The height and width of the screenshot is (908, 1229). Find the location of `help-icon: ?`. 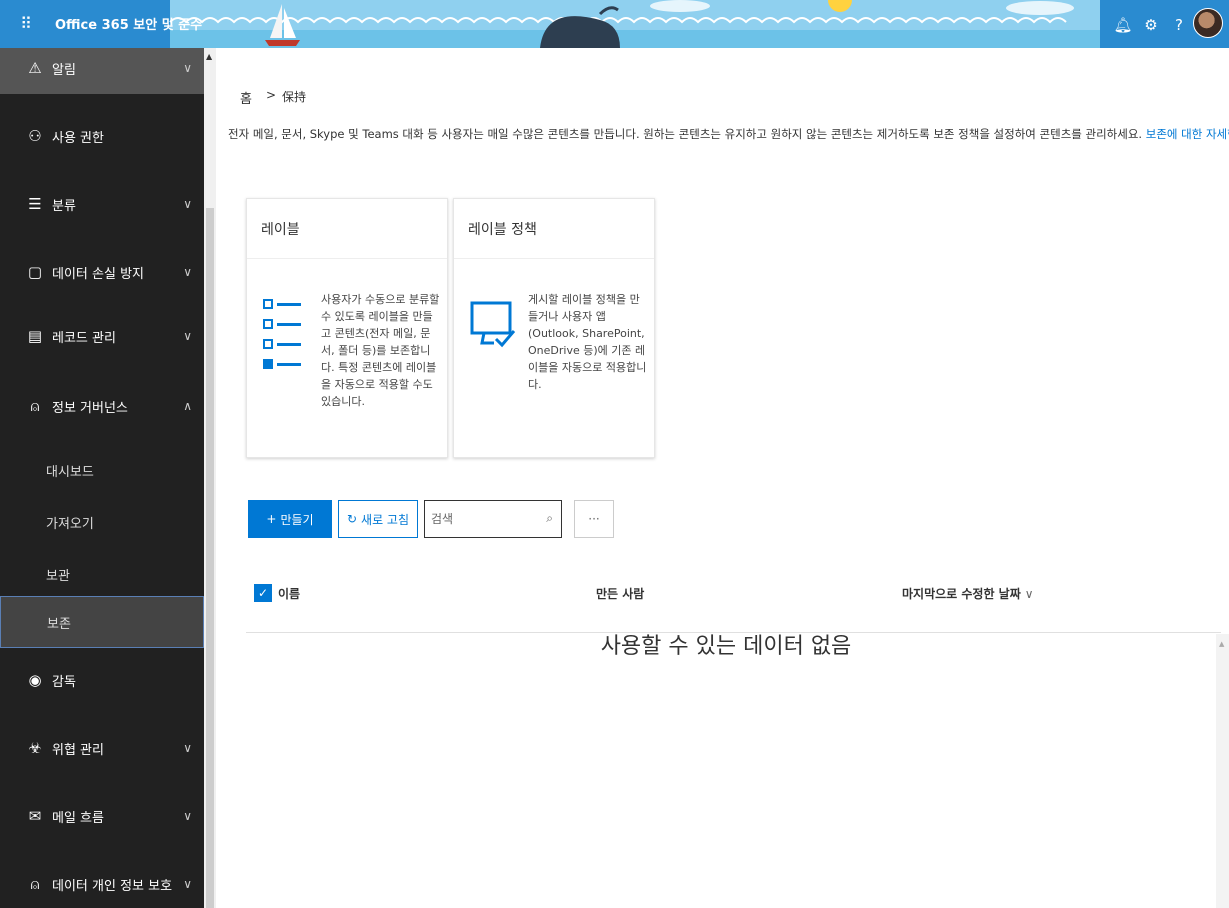

help-icon: ? is located at coordinates (1179, 25).